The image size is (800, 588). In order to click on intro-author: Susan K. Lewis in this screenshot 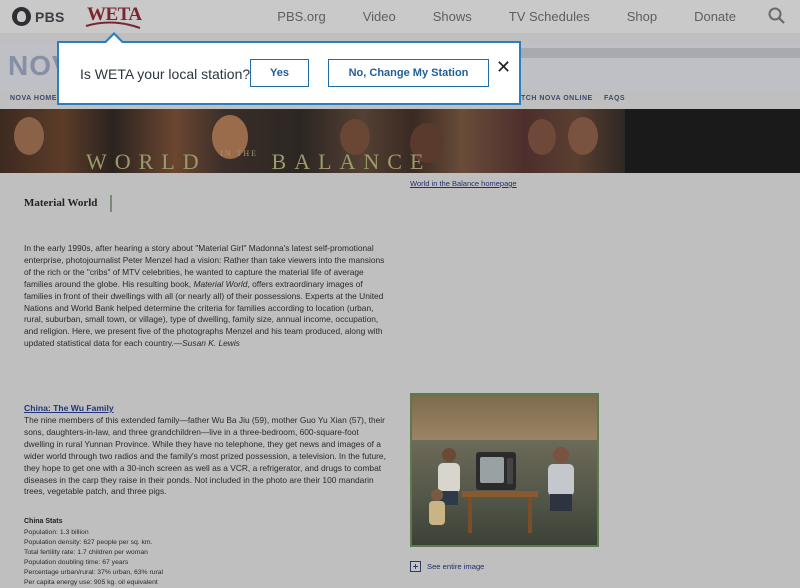, I will do `click(211, 343)`.